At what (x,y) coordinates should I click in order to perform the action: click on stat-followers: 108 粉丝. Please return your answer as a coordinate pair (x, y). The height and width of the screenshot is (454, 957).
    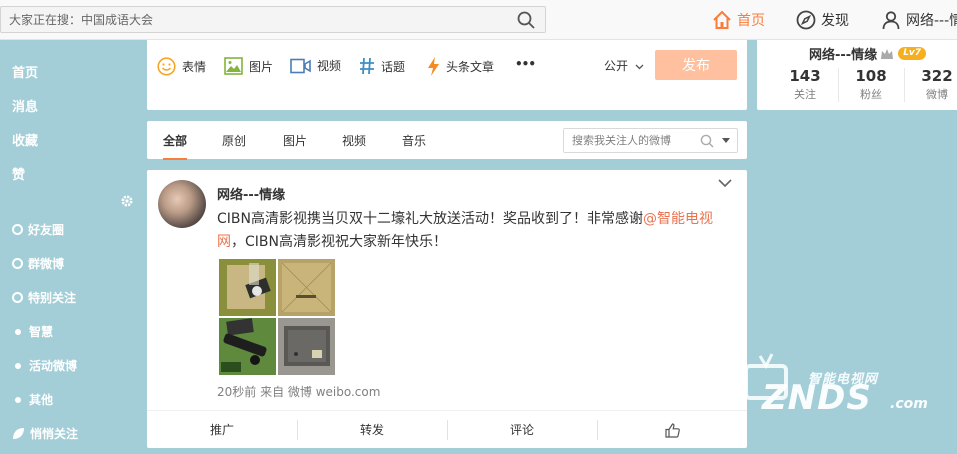
    Looking at the image, I should click on (871, 84).